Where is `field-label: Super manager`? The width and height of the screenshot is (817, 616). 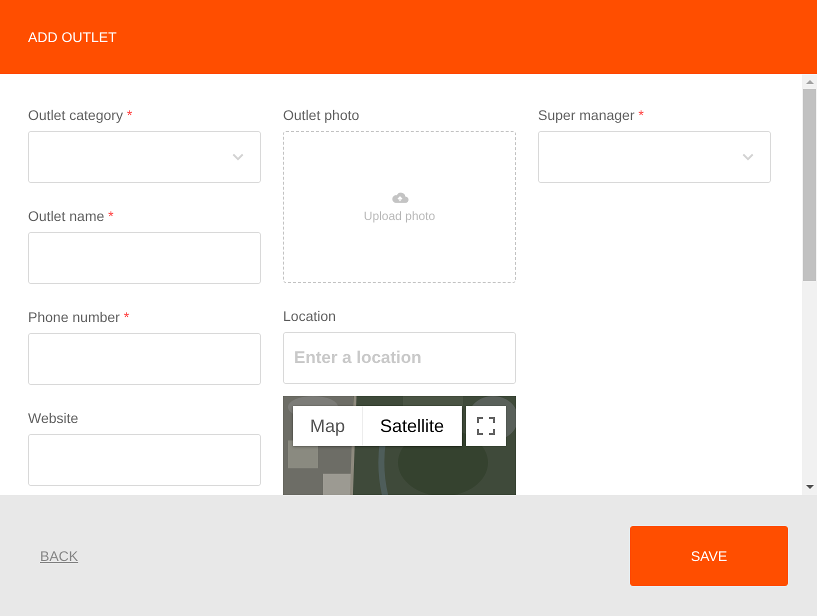 field-label: Super manager is located at coordinates (586, 115).